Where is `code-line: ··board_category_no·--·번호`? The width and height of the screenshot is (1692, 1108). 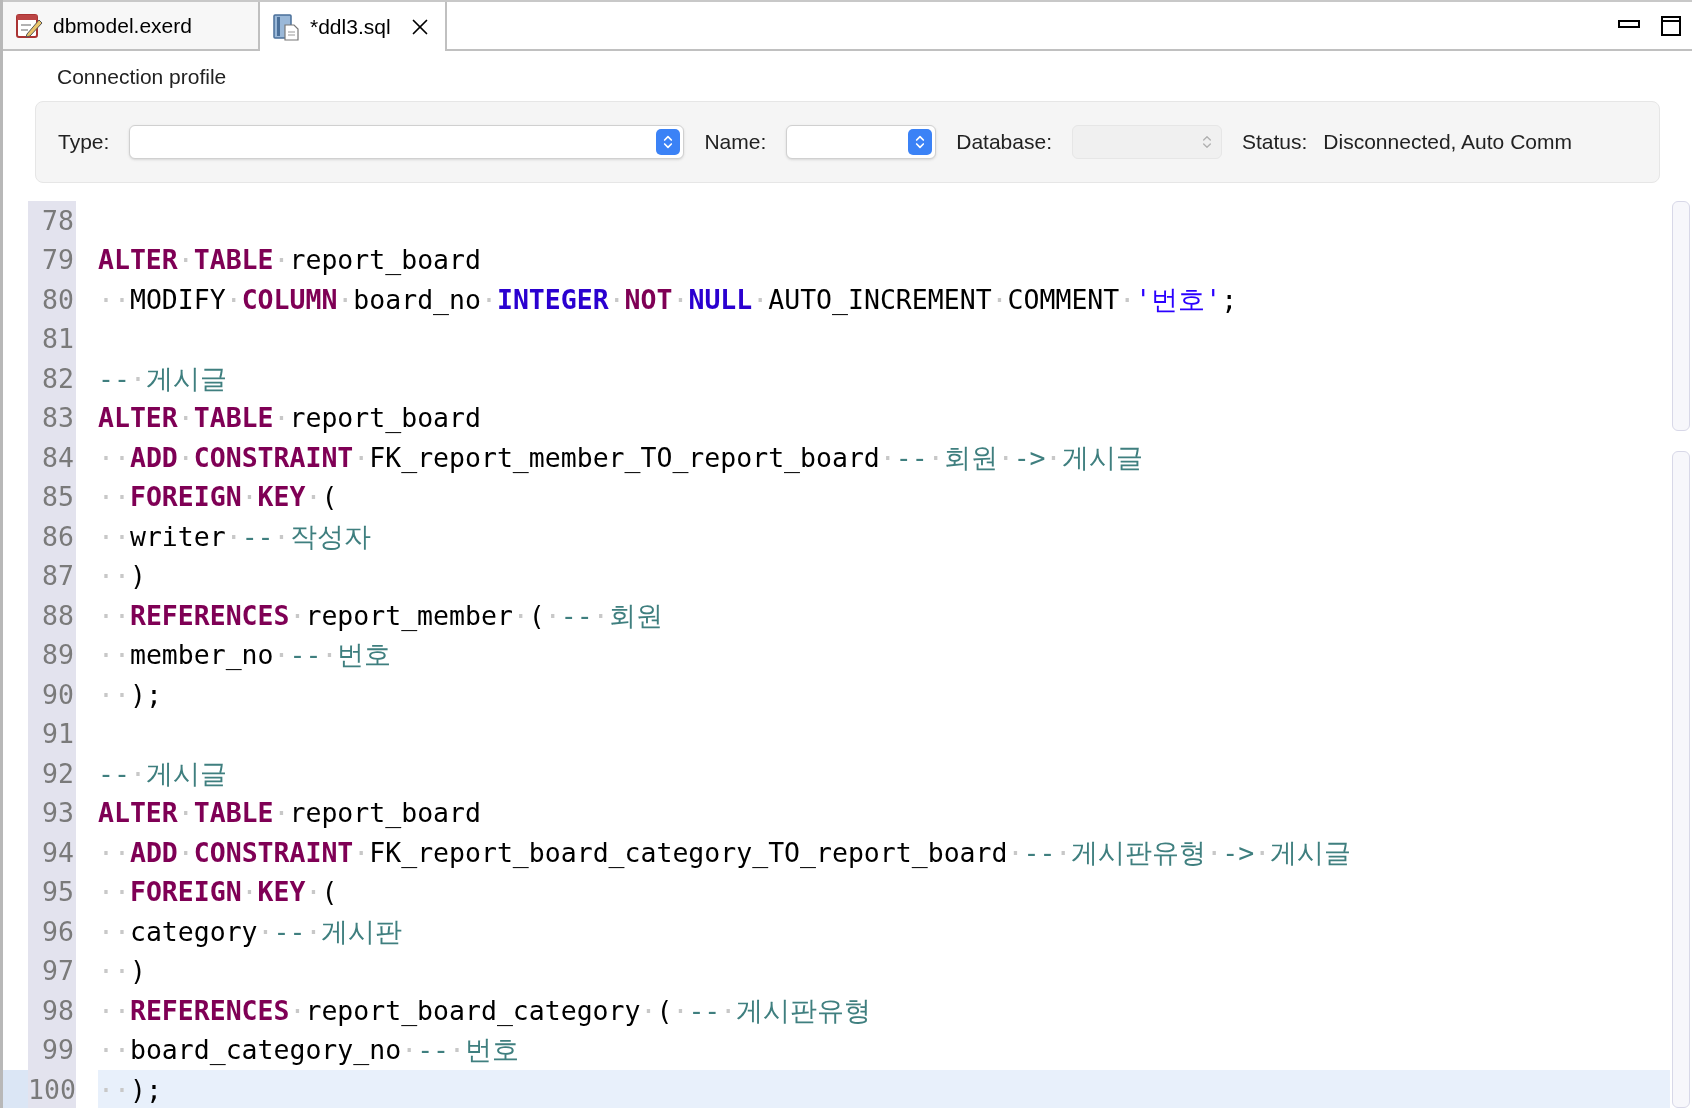
code-line: ··board_category_no·--·번호 is located at coordinates (308, 1050).